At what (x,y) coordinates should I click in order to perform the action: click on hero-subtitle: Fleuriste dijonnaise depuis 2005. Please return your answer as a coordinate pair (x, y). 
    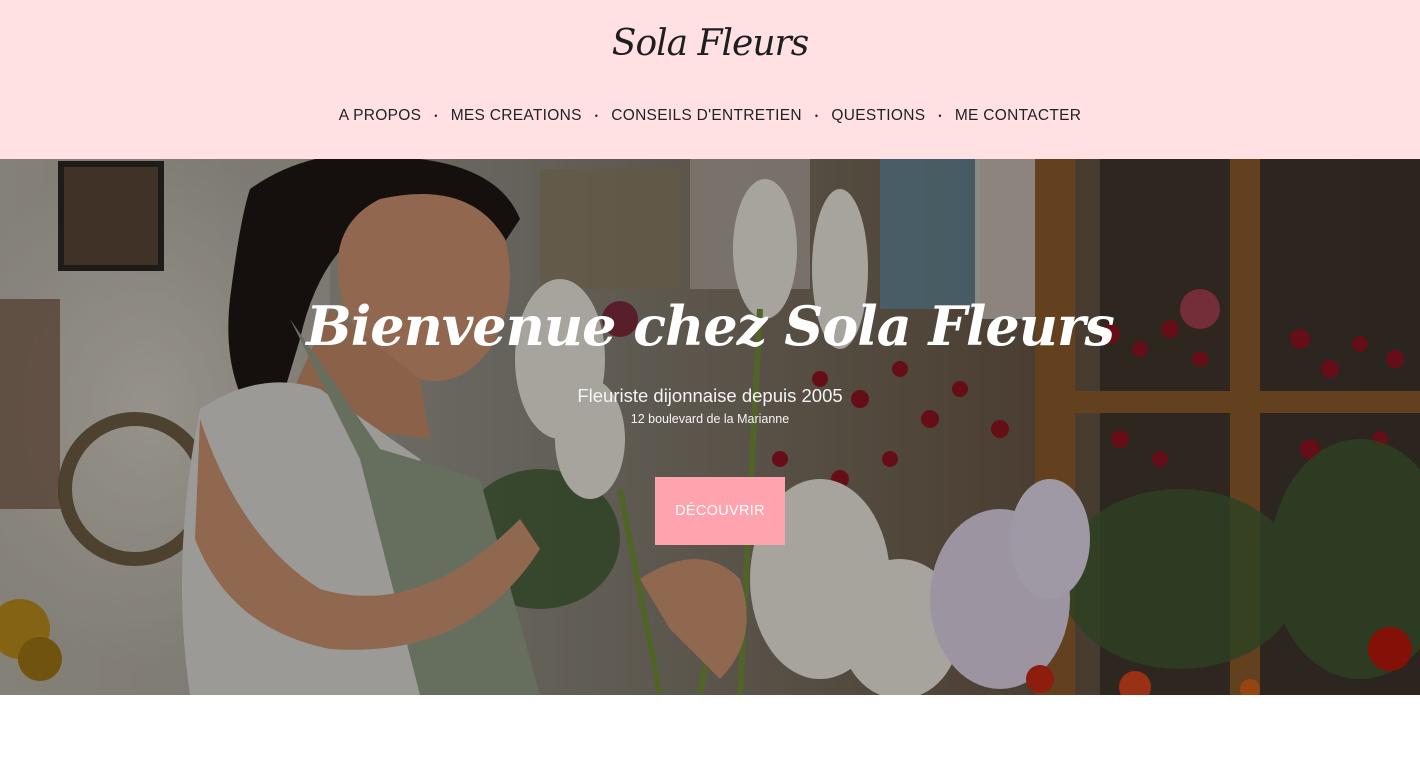
    Looking at the image, I should click on (710, 395).